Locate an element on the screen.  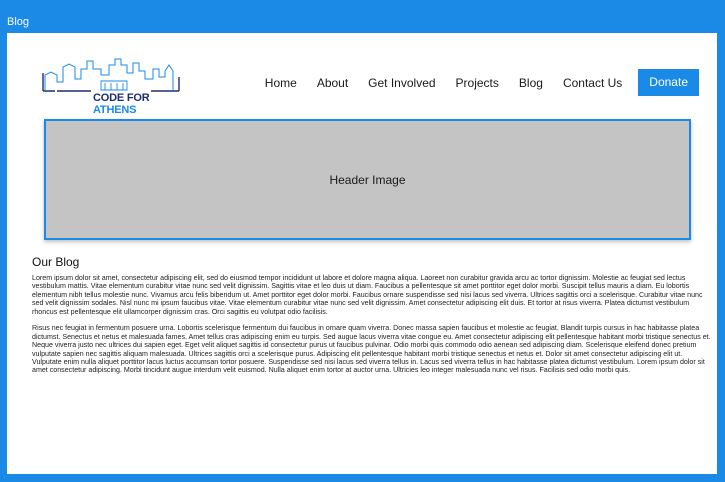
blog-title: Our Blog is located at coordinates (56, 262).